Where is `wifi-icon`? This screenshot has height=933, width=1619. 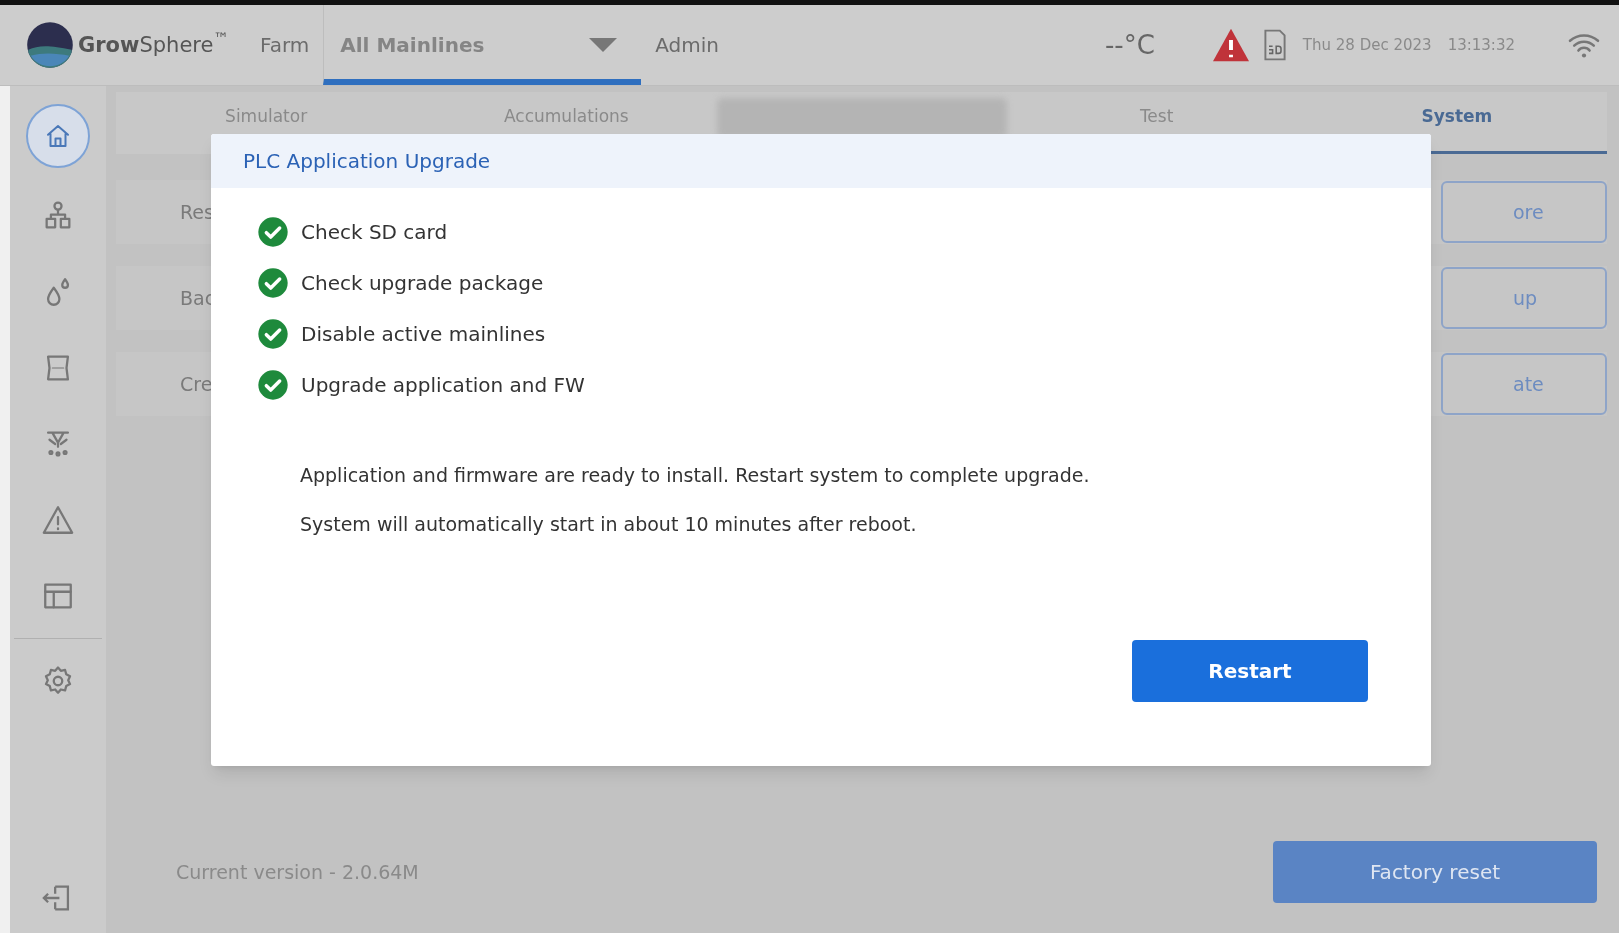
wifi-icon is located at coordinates (1584, 45).